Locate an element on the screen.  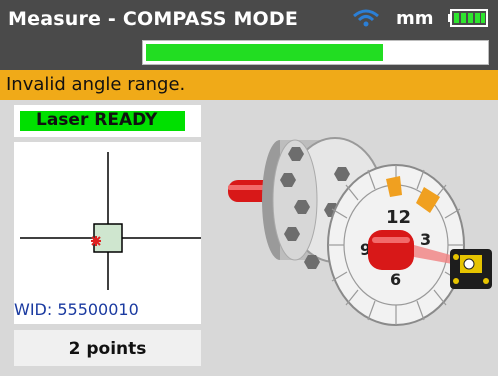
points-label: 2 points is located at coordinates (107, 349).